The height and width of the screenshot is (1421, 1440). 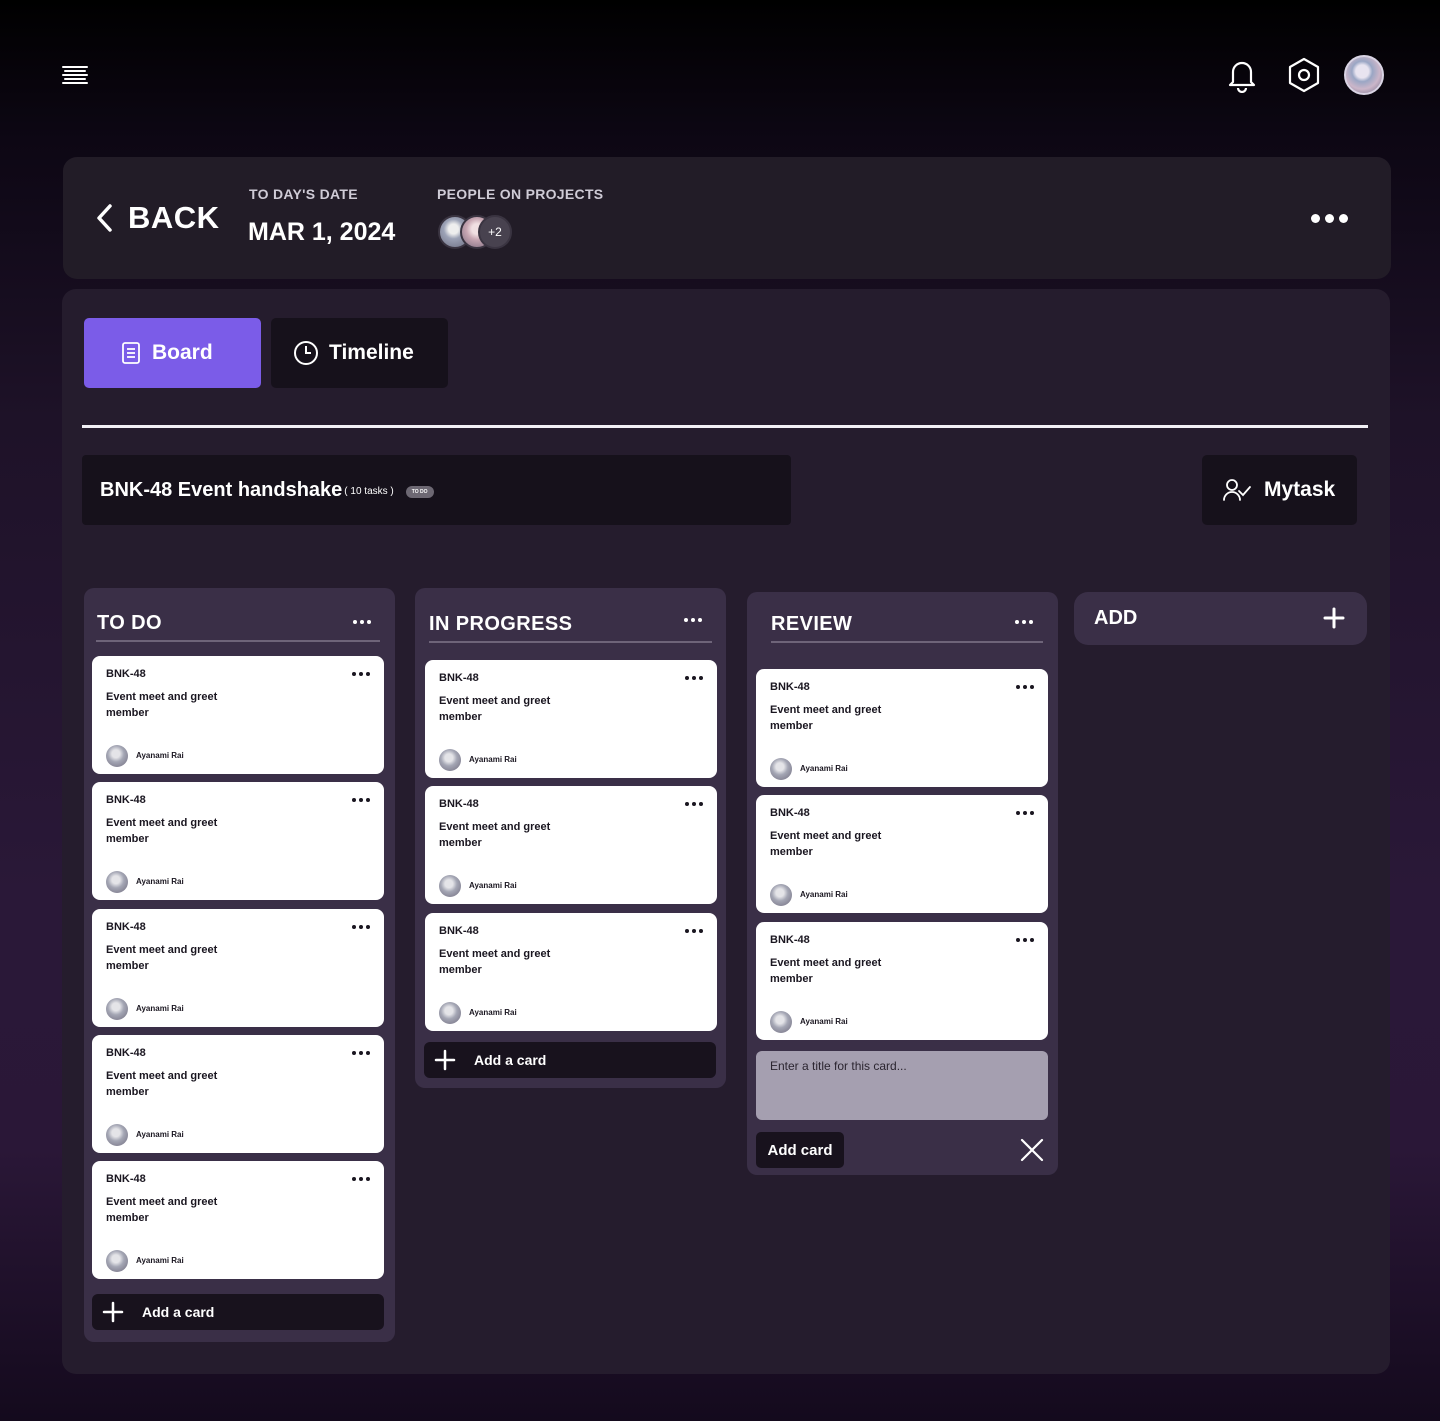 What do you see at coordinates (1032, 1150) in the screenshot?
I see `close-icon` at bounding box center [1032, 1150].